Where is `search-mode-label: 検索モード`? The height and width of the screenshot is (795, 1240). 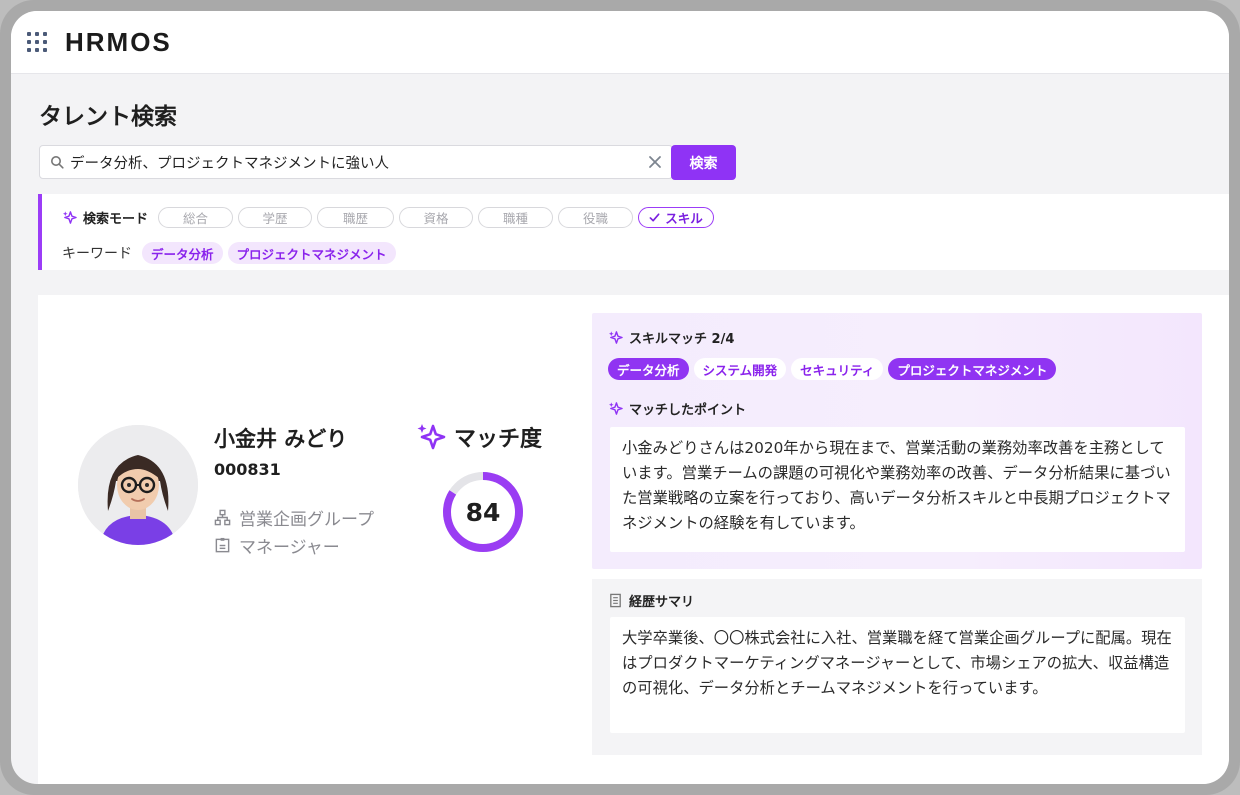 search-mode-label: 検索モード is located at coordinates (116, 219).